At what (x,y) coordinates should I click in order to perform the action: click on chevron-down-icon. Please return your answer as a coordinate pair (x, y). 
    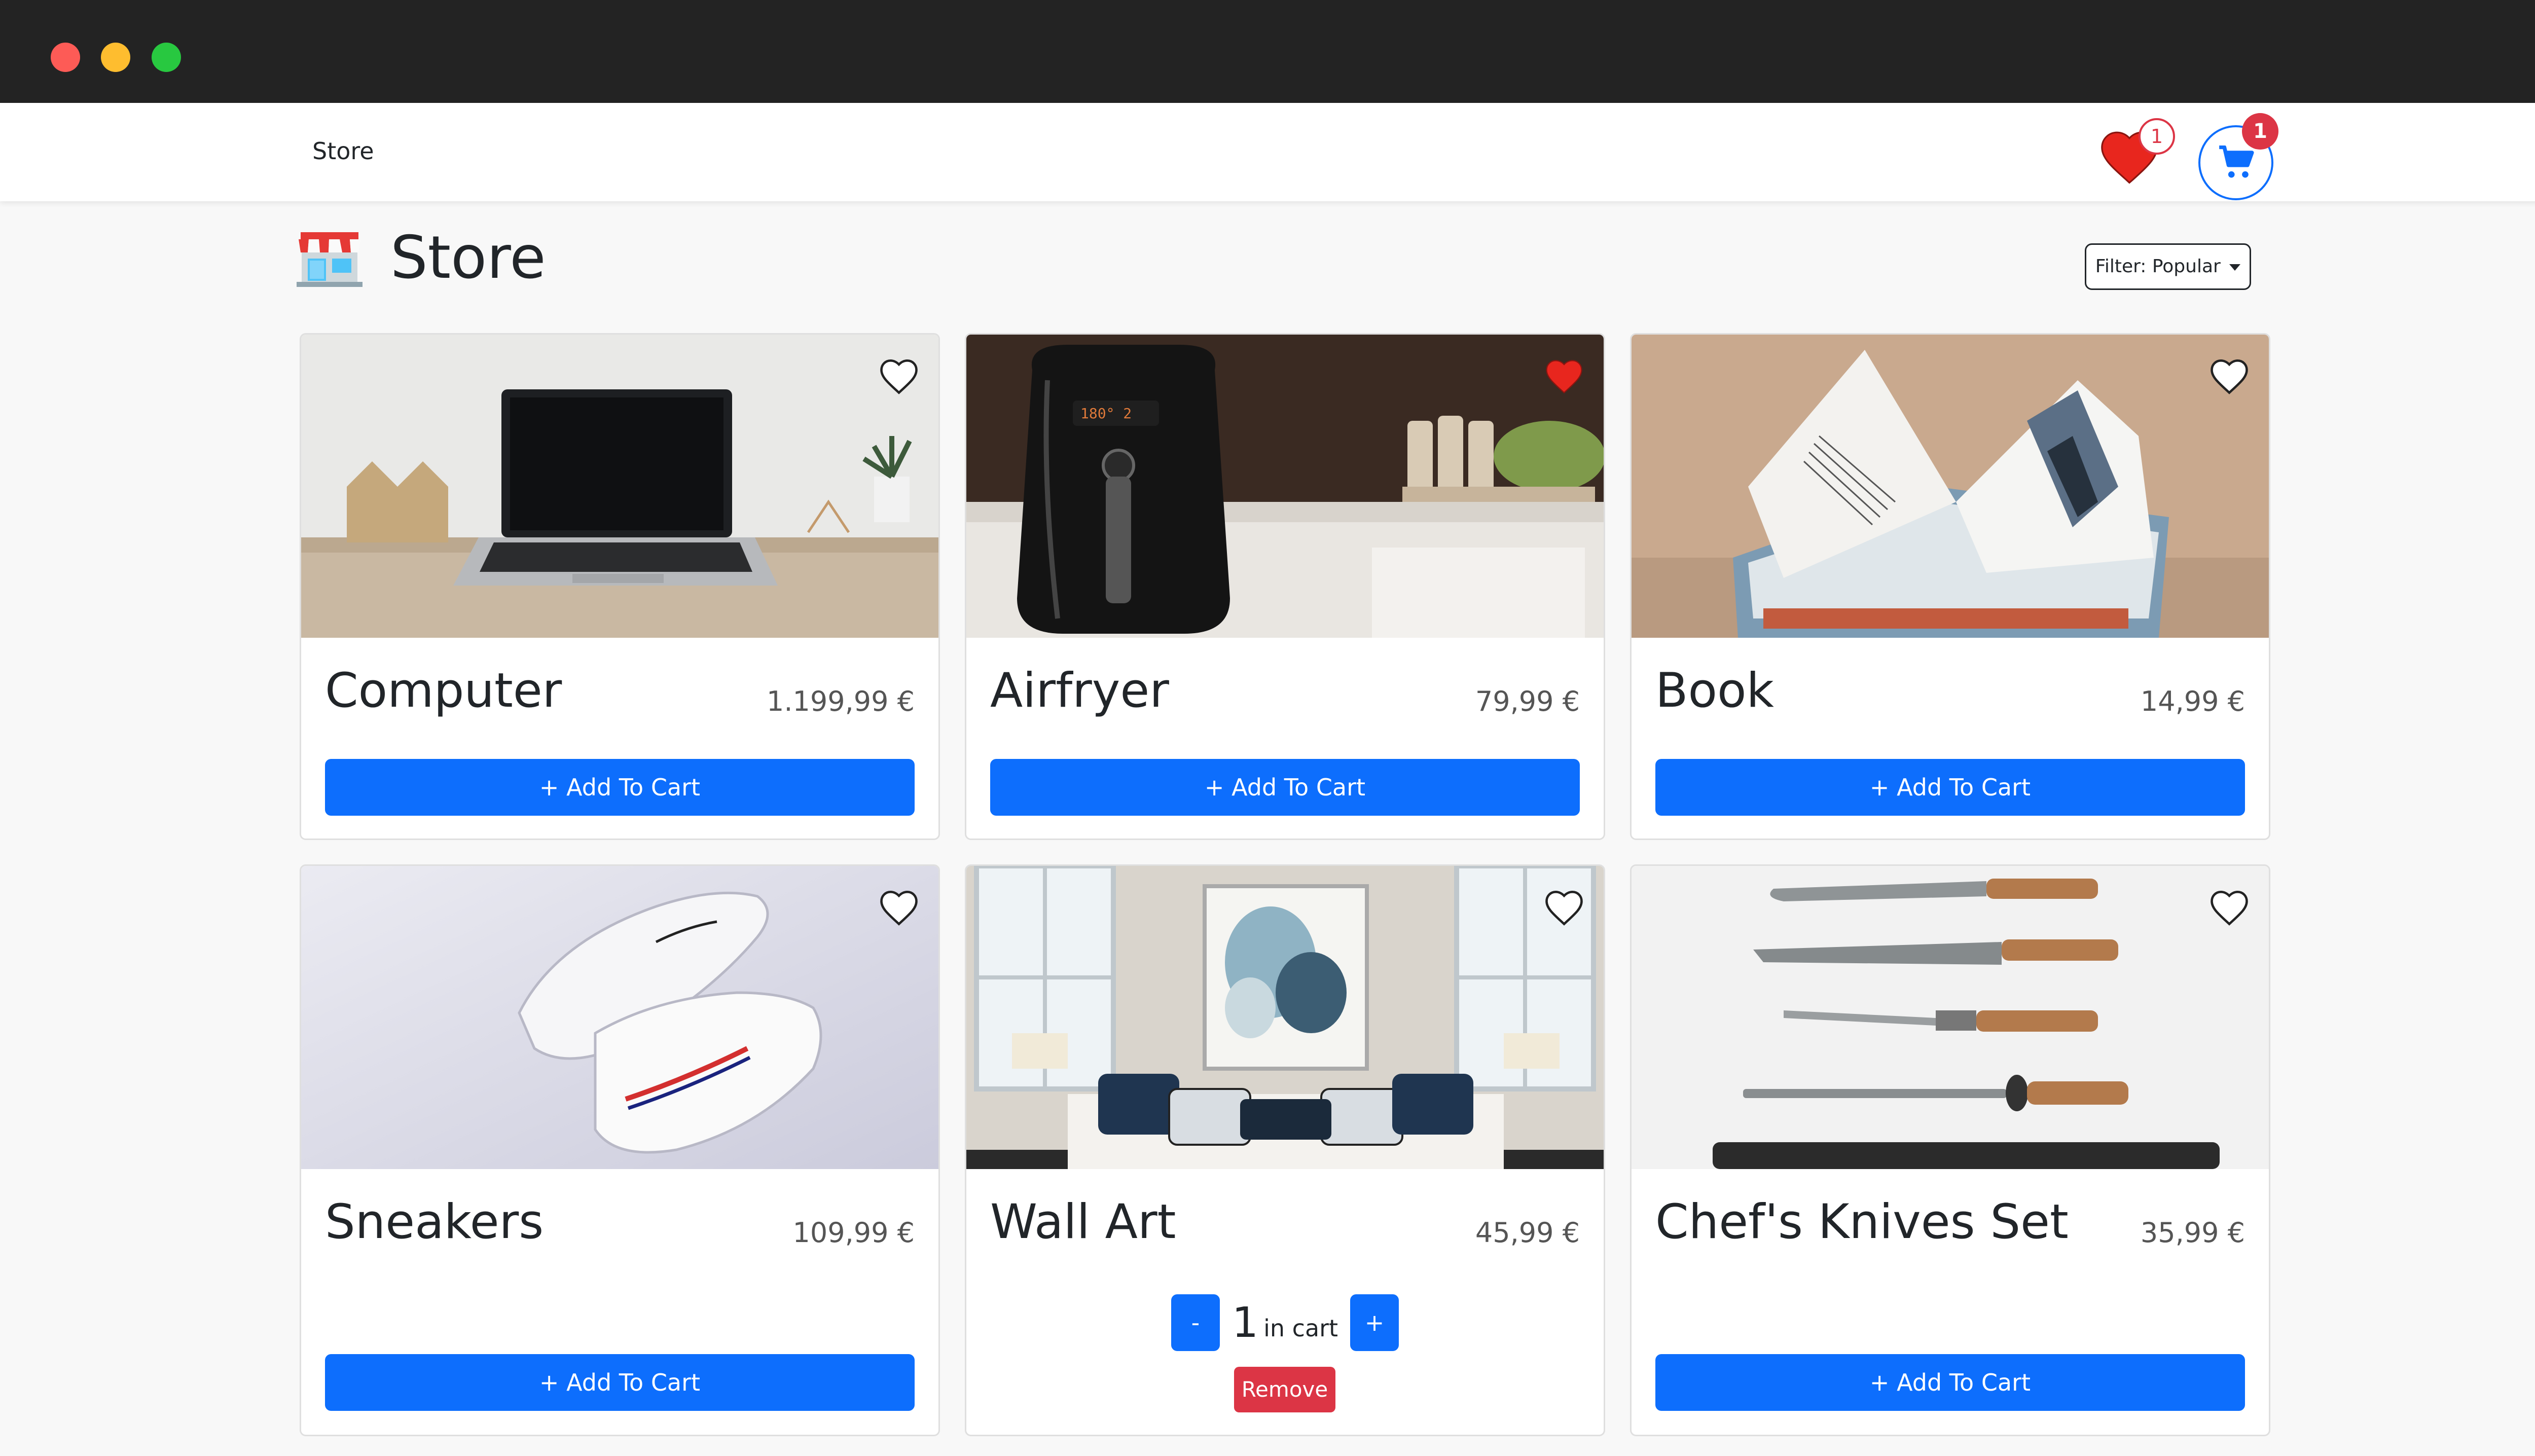
    Looking at the image, I should click on (2235, 268).